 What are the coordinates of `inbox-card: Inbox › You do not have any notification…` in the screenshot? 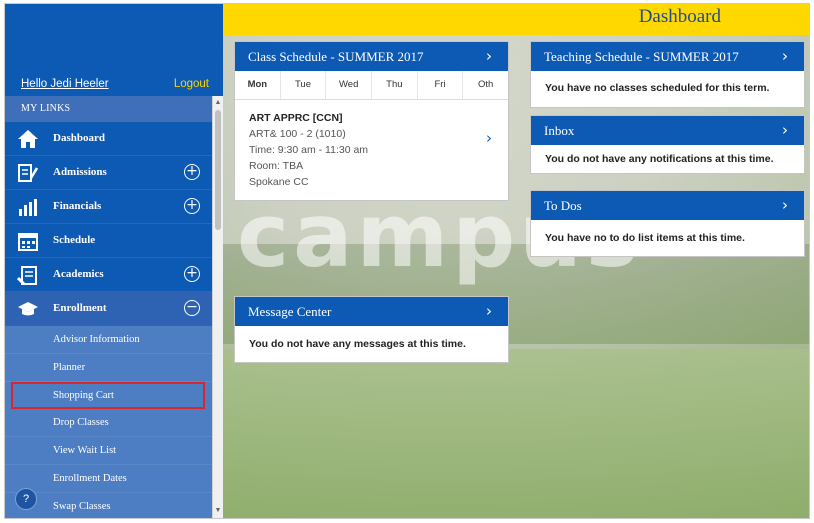 It's located at (667, 144).